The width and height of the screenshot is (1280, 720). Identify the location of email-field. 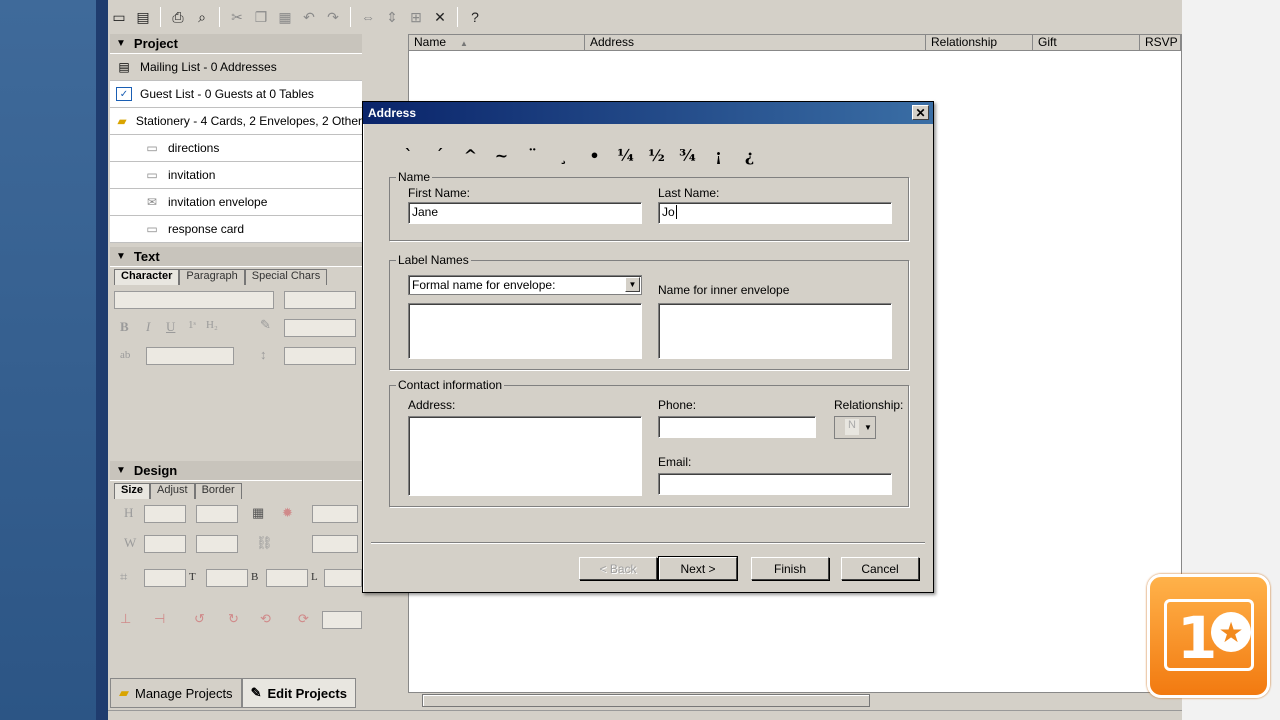
(775, 484).